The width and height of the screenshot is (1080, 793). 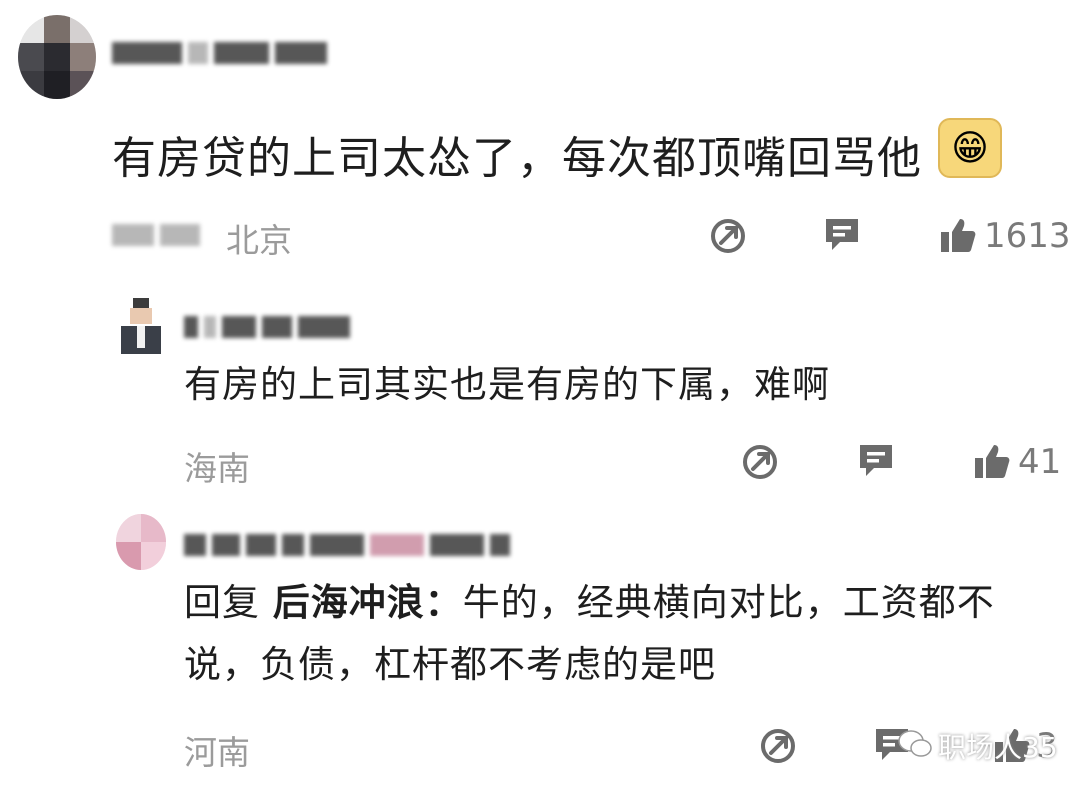 I want to click on reply-location: 海南, so click(x=217, y=468).